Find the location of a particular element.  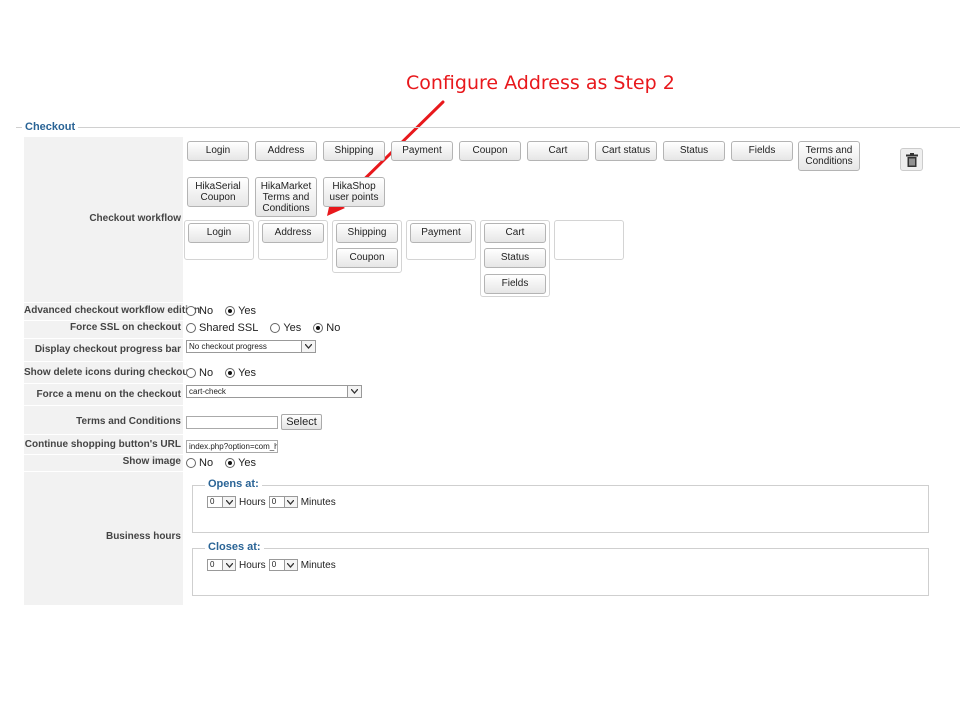

open-hour-select: 0 is located at coordinates (221, 502).